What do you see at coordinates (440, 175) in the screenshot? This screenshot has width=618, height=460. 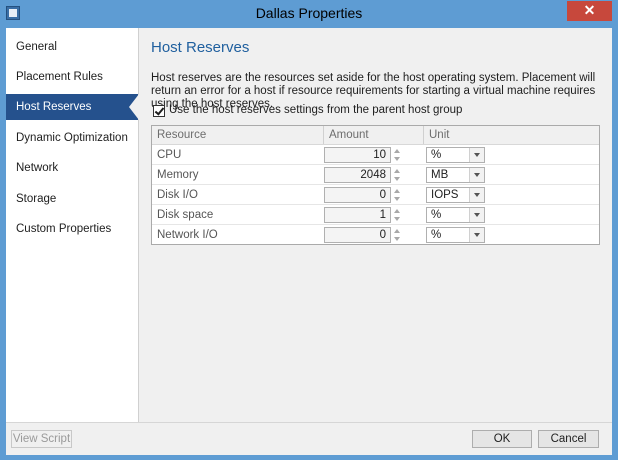 I see `unit-value: MB` at bounding box center [440, 175].